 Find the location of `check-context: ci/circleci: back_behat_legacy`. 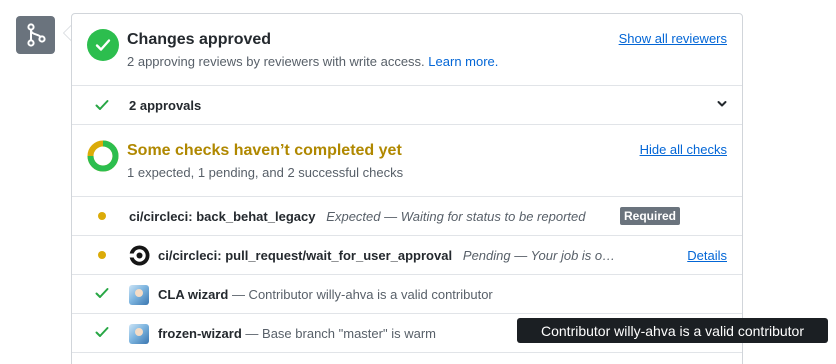

check-context: ci/circleci: back_behat_legacy is located at coordinates (222, 216).